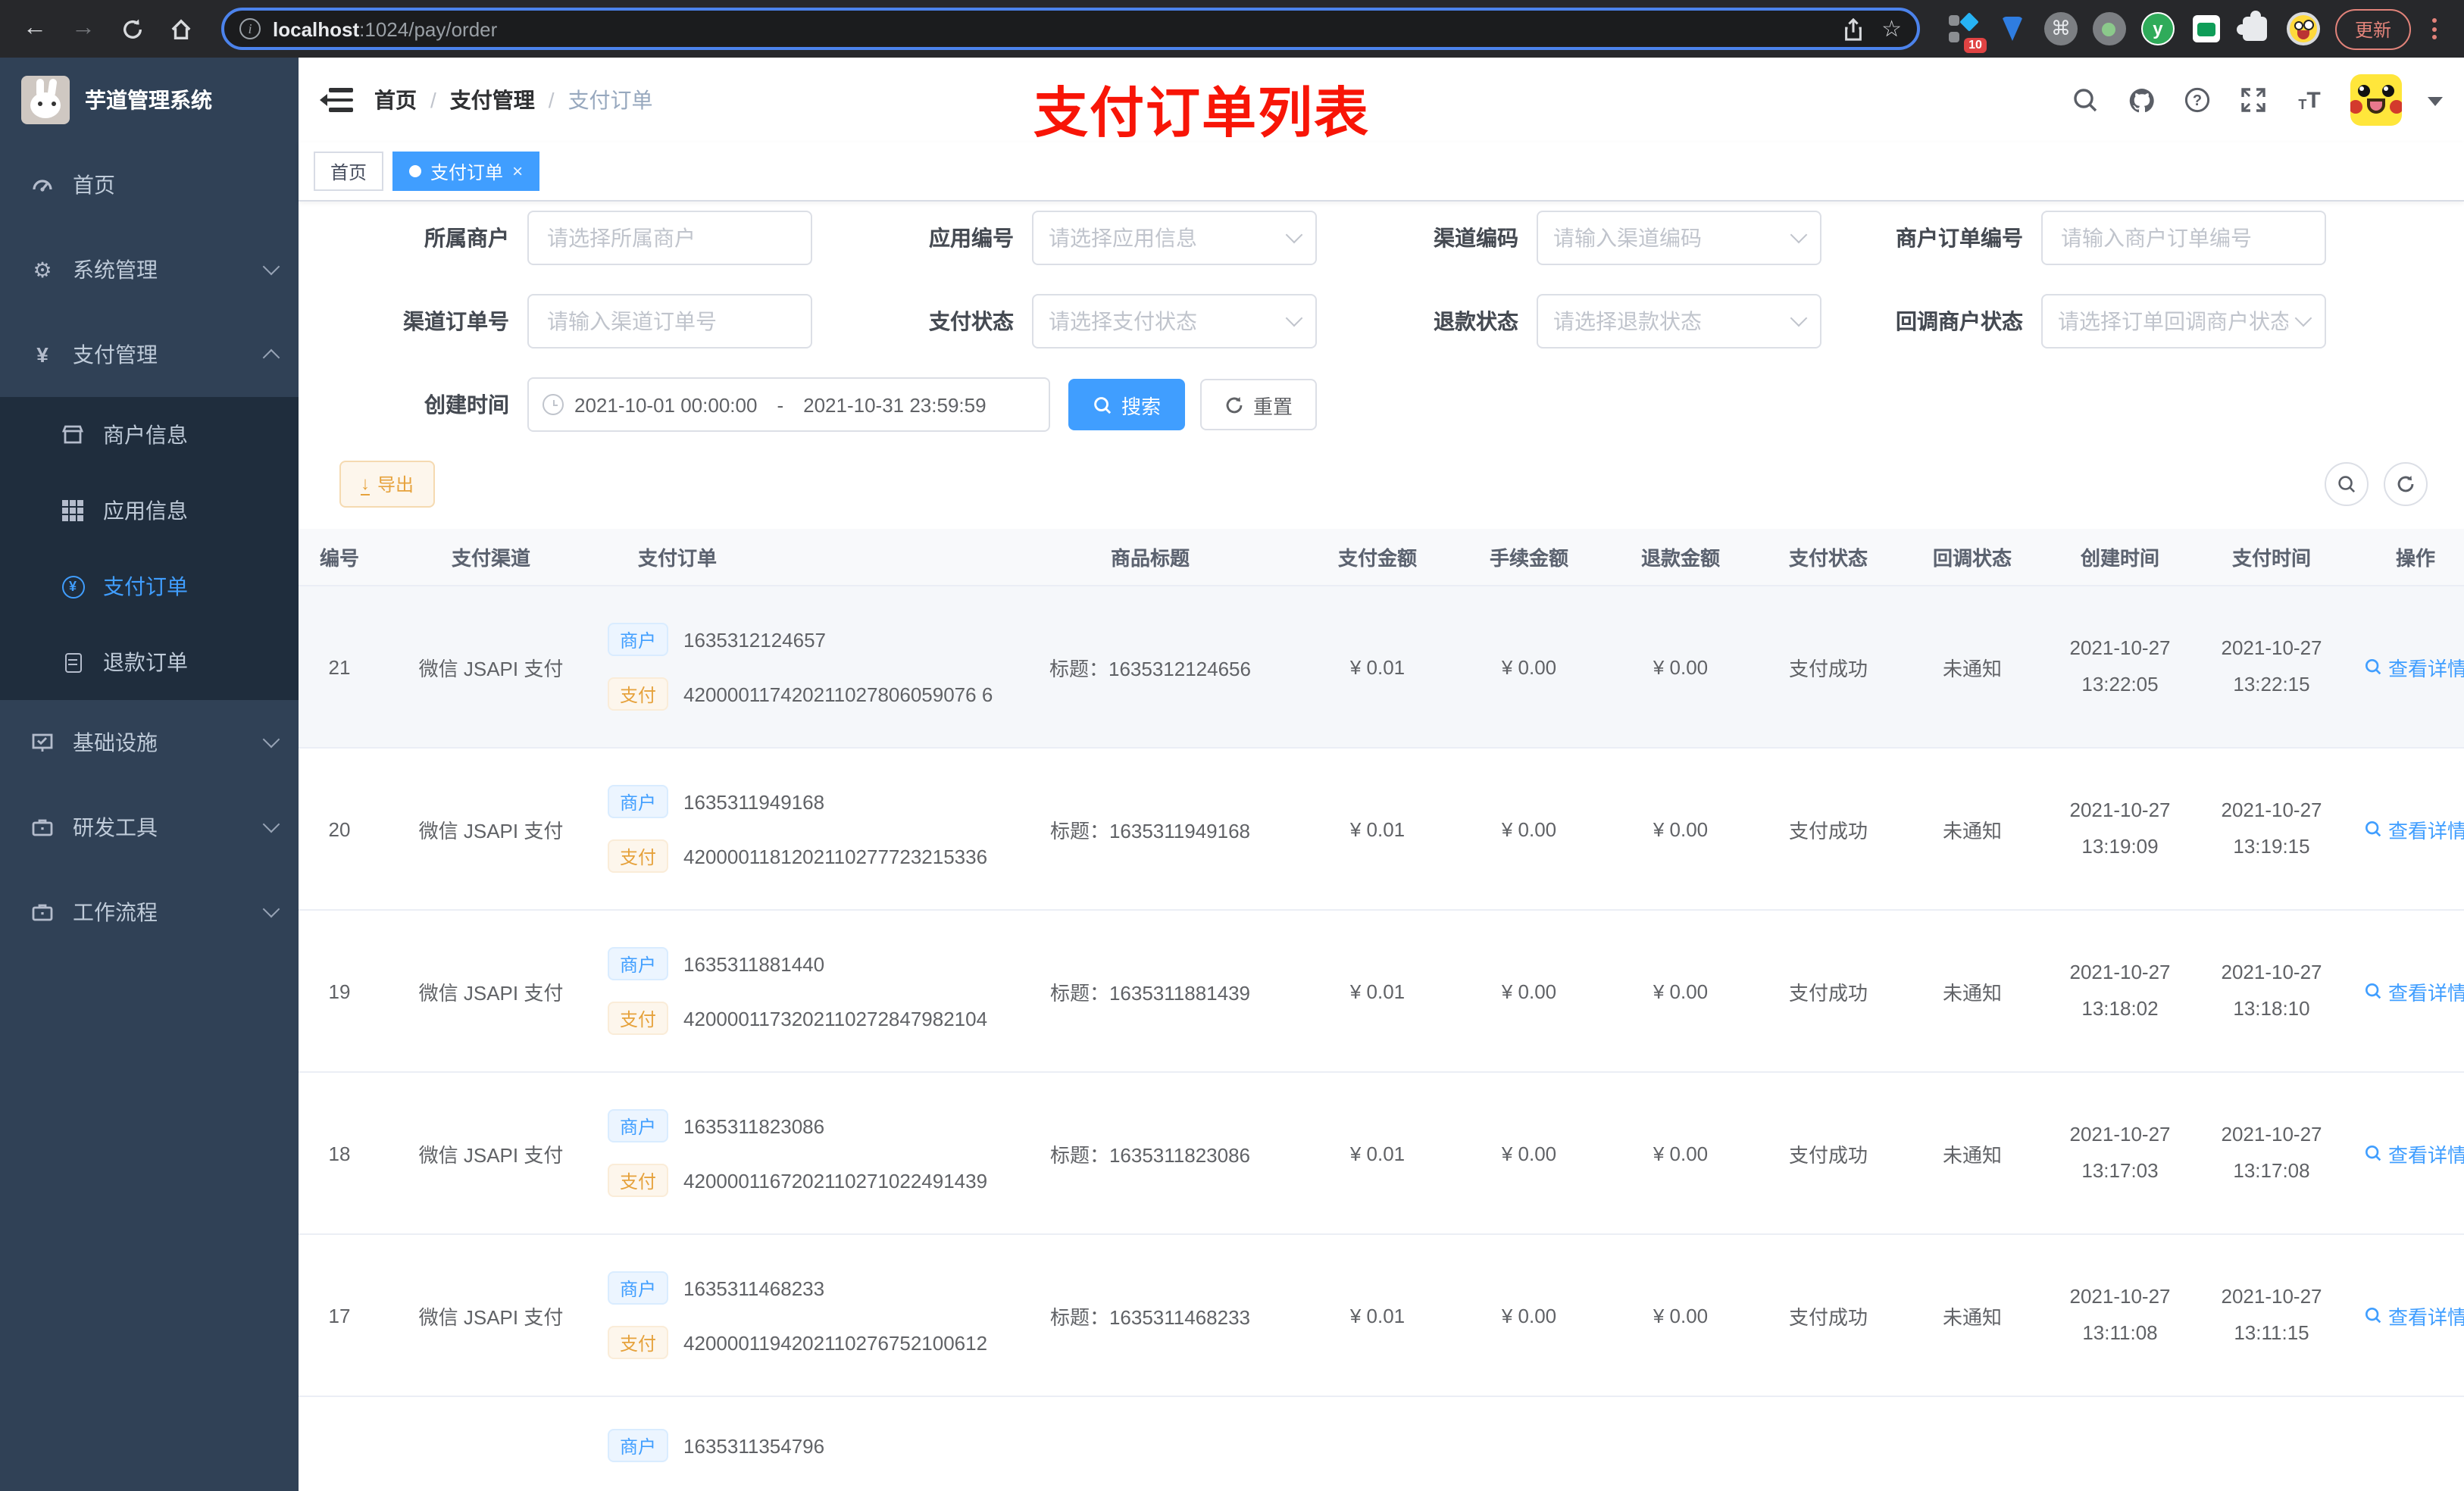 The height and width of the screenshot is (1491, 2464). I want to click on tab-close-icon: ×, so click(517, 171).